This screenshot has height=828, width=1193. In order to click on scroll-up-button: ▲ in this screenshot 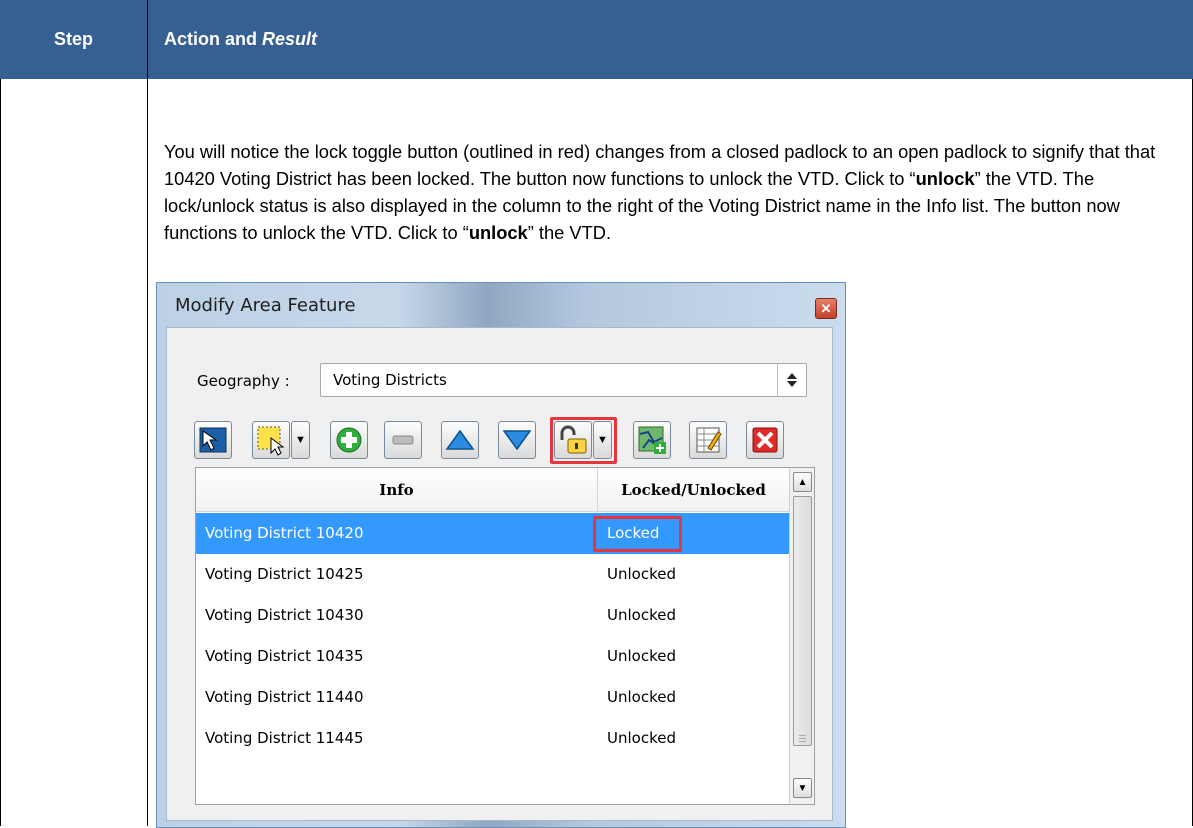, I will do `click(802, 482)`.